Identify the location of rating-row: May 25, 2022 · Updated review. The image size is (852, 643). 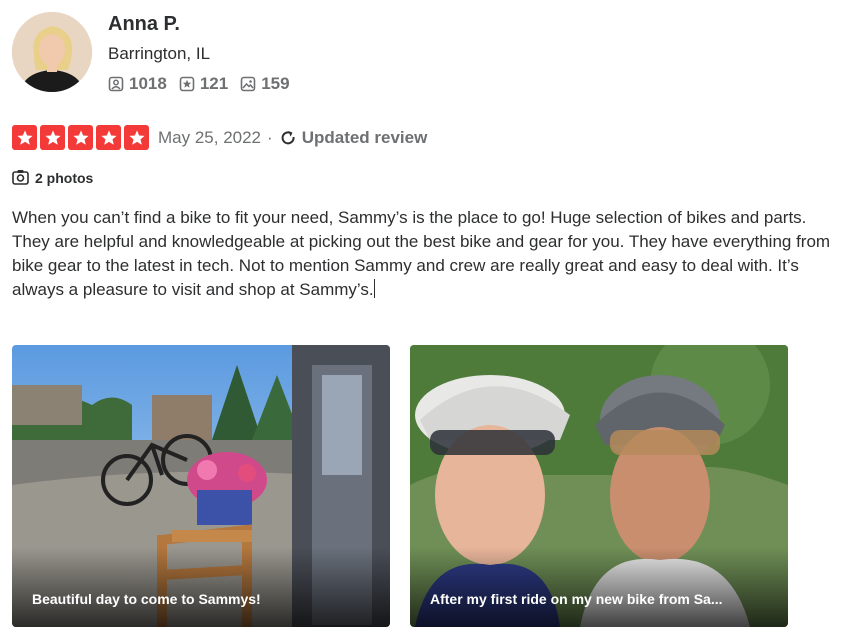
(219, 137).